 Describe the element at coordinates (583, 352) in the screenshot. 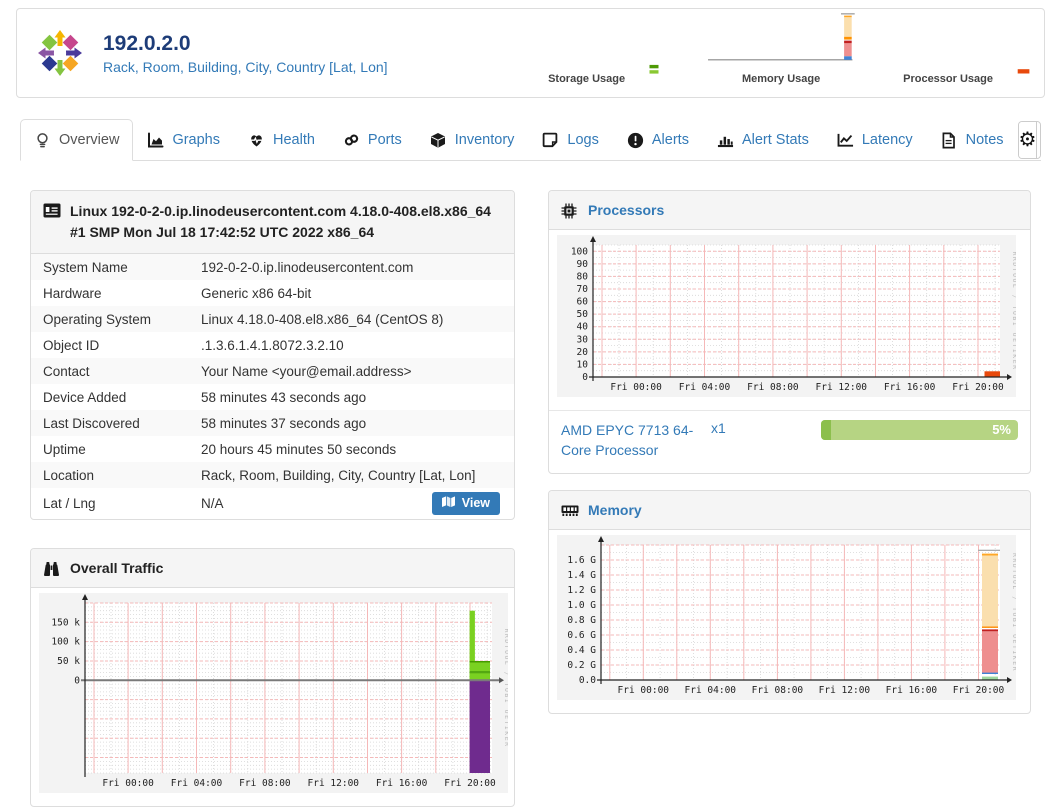

I see `svg-text: 20` at that location.